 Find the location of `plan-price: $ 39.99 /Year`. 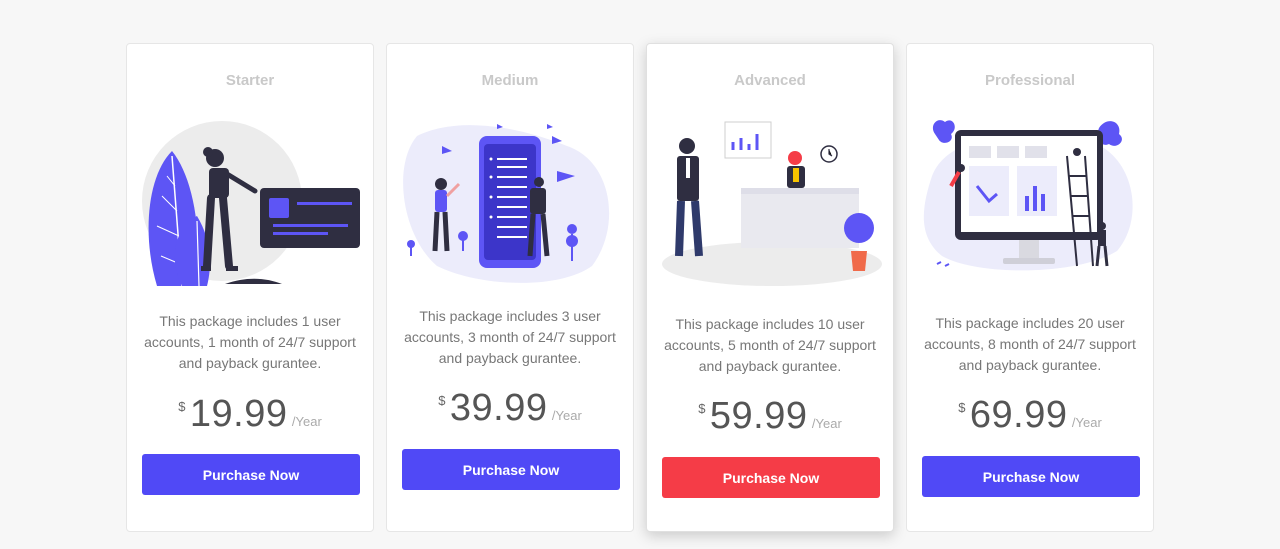

plan-price: $ 39.99 /Year is located at coordinates (510, 408).